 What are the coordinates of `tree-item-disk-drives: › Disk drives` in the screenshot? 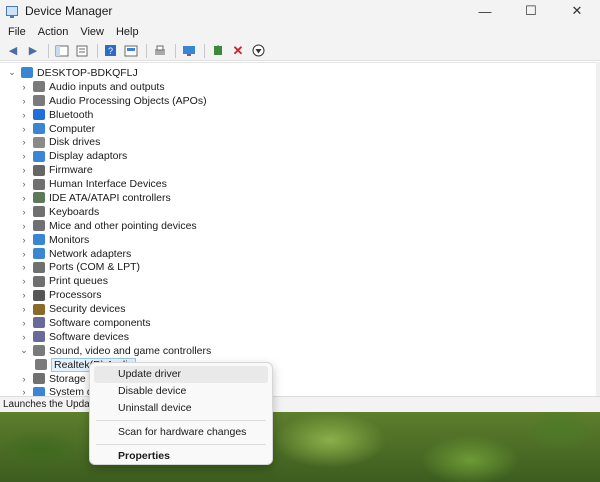 It's located at (300, 142).